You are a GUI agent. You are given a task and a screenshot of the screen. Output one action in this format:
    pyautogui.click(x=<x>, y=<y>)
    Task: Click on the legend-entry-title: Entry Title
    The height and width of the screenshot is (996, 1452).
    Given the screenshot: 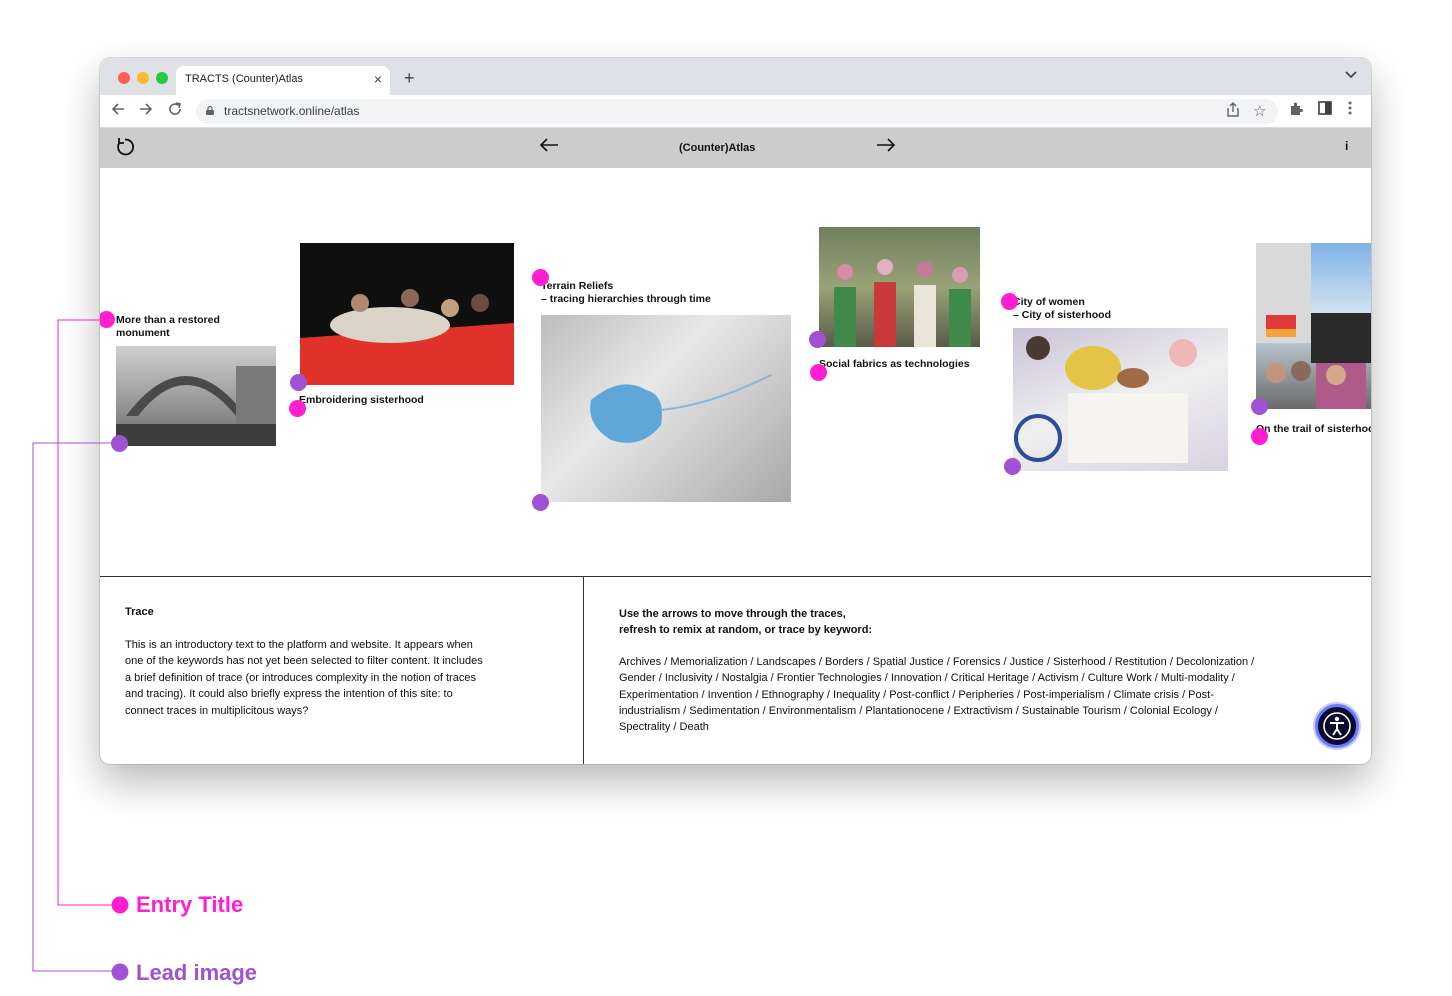 What is the action you would take?
    pyautogui.click(x=190, y=904)
    